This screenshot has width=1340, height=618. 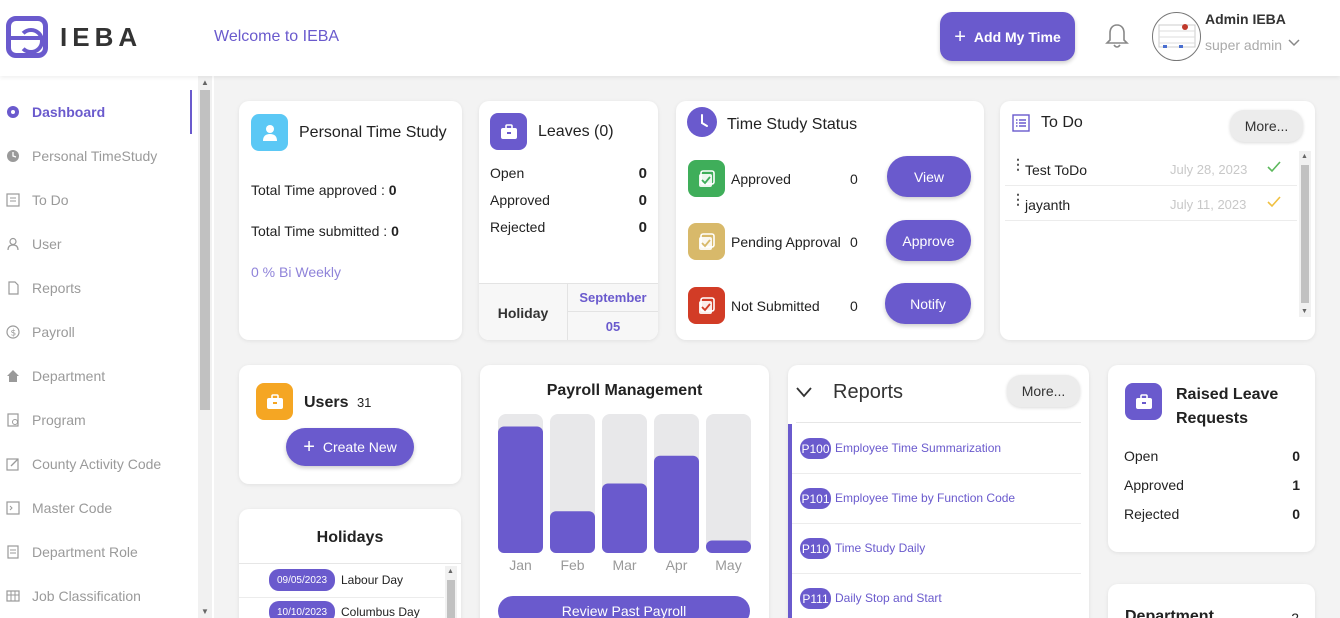 What do you see at coordinates (520, 489) in the screenshot?
I see `bar-jan` at bounding box center [520, 489].